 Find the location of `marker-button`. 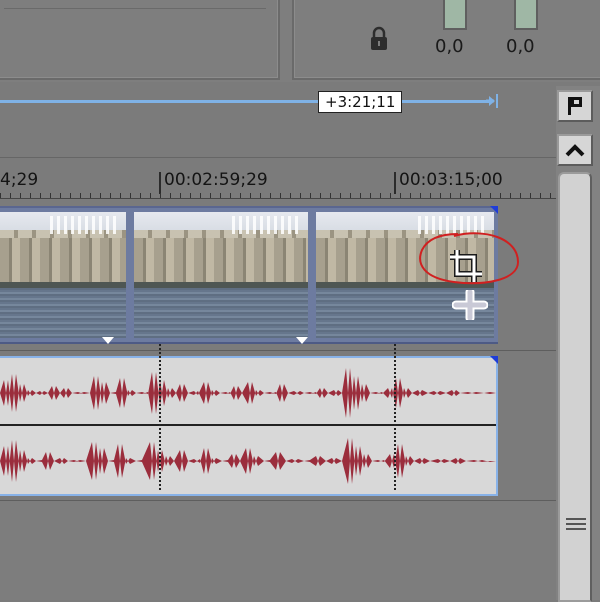

marker-button is located at coordinates (575, 106).